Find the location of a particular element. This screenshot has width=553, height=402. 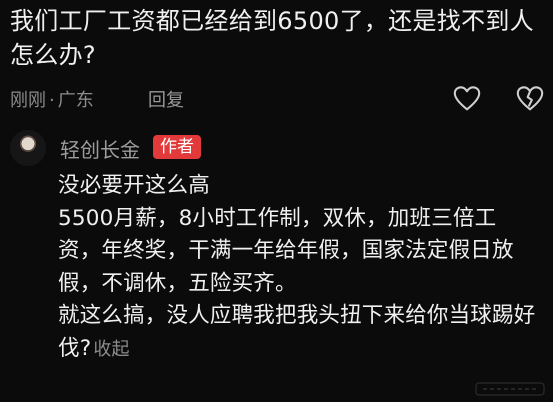

comment-line-3: 就这么搞，没人应聘我把我头扭下来给你当球踢好伐? 收起 is located at coordinates (298, 333).